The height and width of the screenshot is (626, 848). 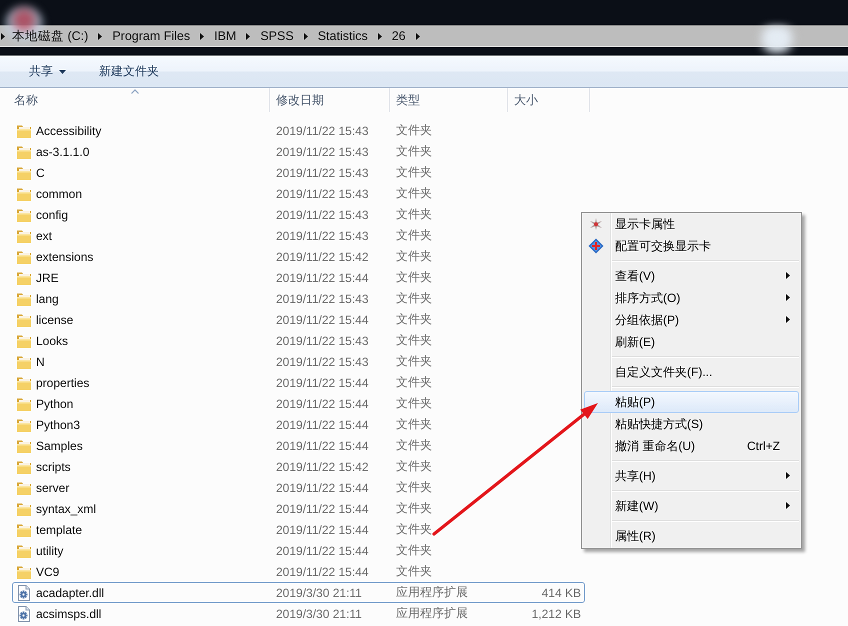 I want to click on breadcrumb-item: IBM, so click(x=225, y=36).